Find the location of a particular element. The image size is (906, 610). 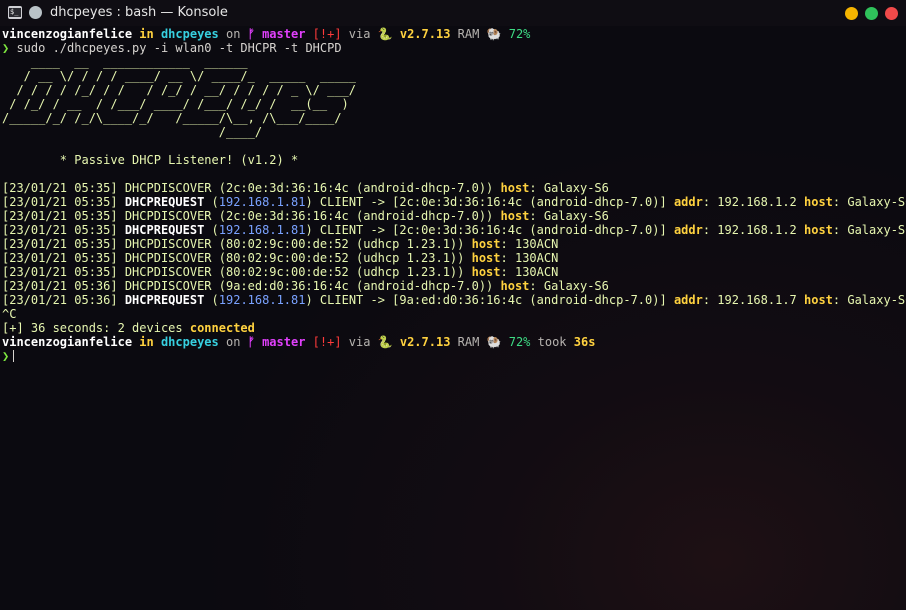

terminal-text: * Passive DHCP Listener! (v1.2) * is located at coordinates (150, 160).